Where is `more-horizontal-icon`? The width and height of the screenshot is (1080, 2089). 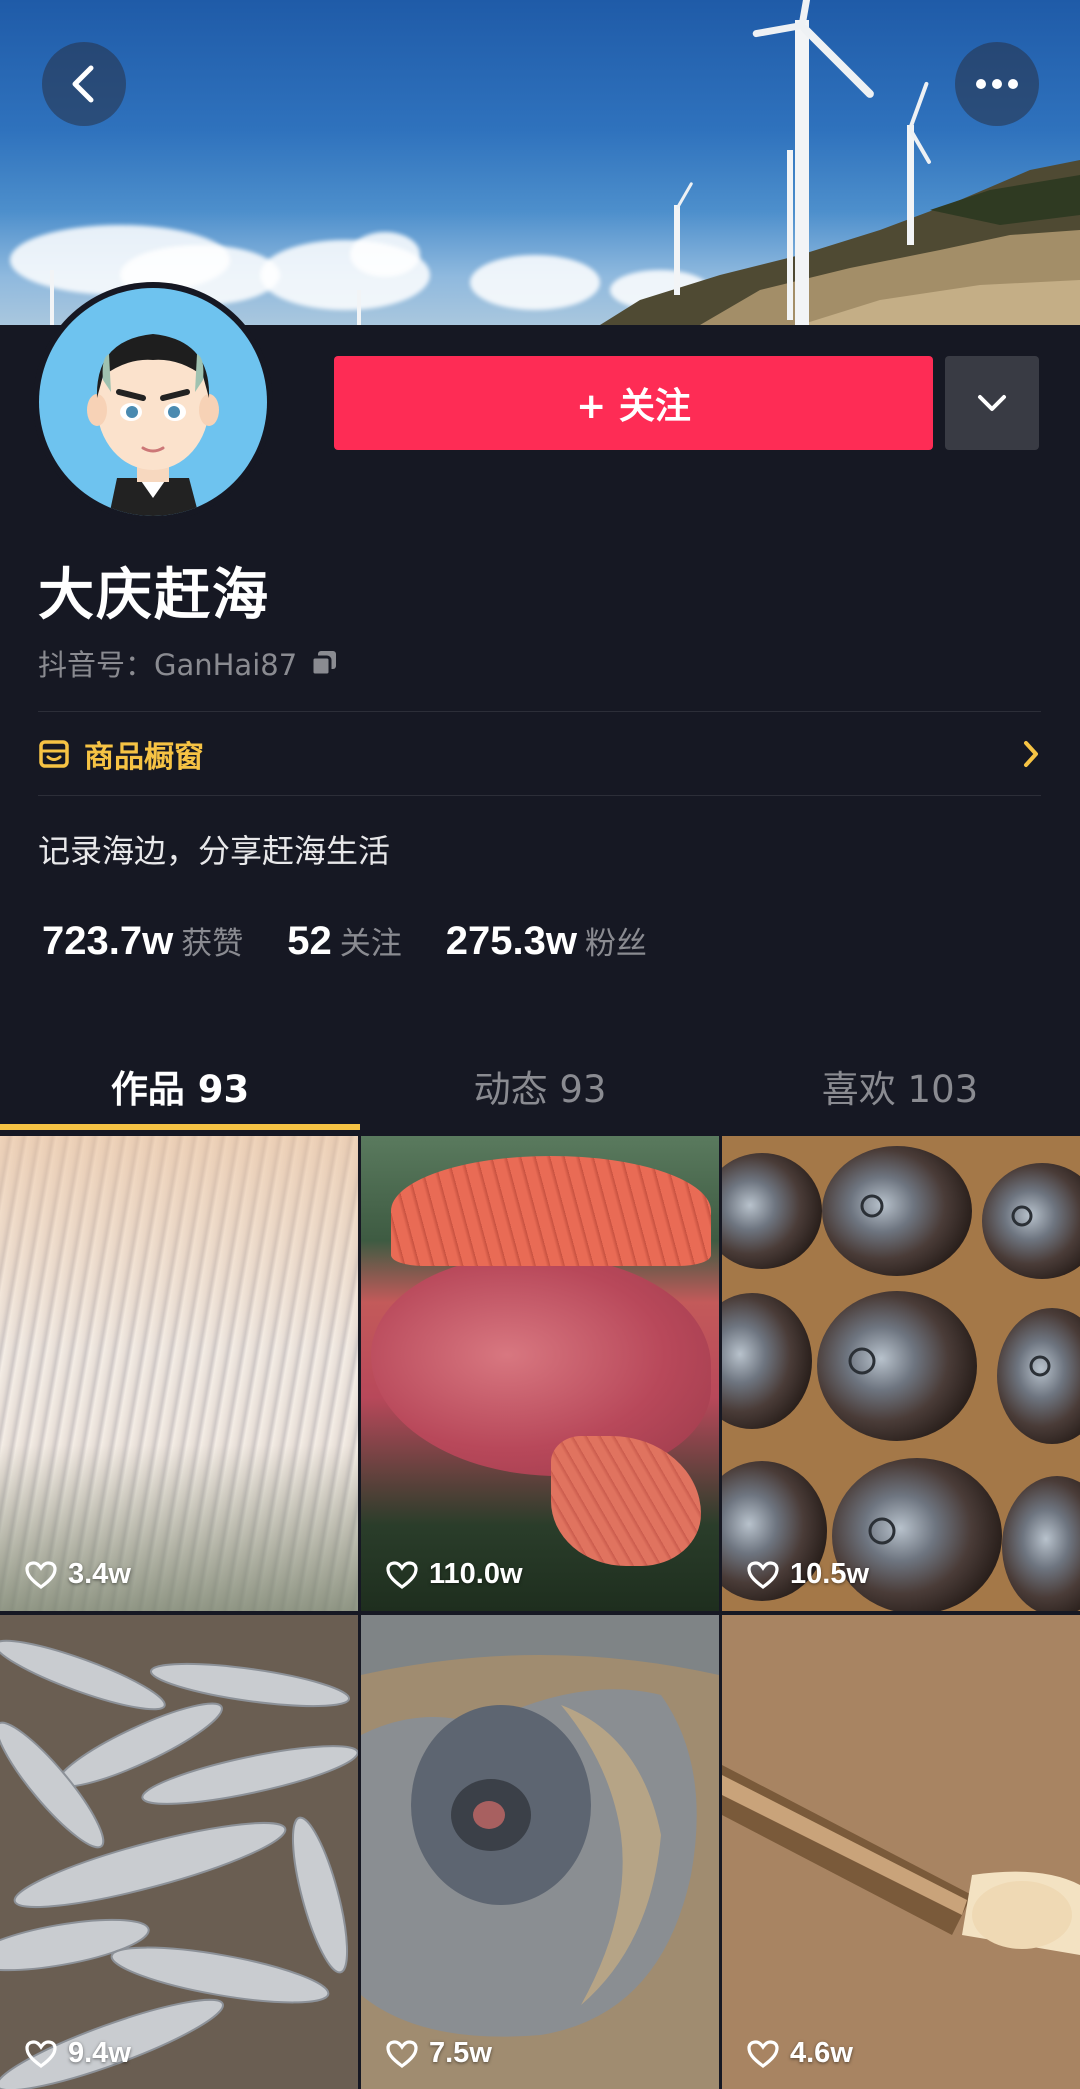
more-horizontal-icon is located at coordinates (997, 84).